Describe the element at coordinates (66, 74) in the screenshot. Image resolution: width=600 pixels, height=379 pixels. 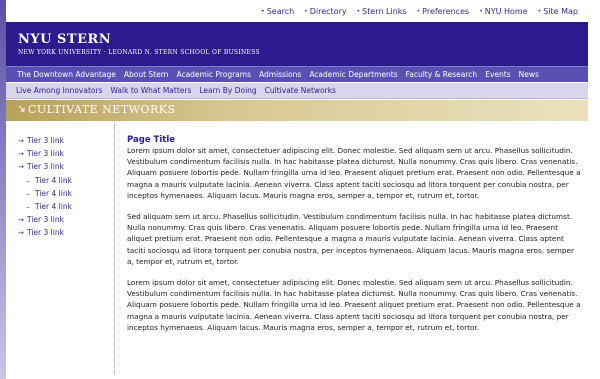
I see `nav-downtown-advantage: The Downtown Advantage` at that location.